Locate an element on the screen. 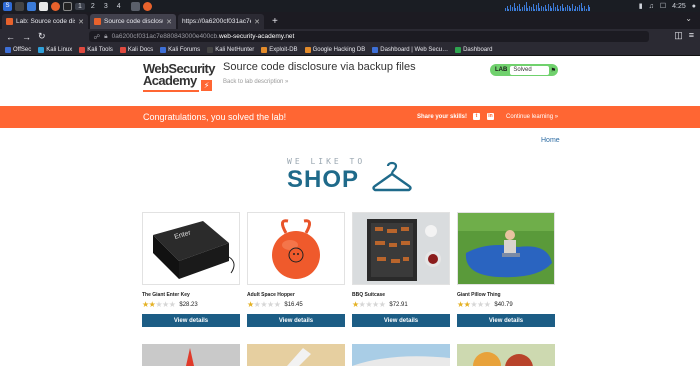  congratulations-message: Congratulations, you solved the lab! is located at coordinates (215, 117).